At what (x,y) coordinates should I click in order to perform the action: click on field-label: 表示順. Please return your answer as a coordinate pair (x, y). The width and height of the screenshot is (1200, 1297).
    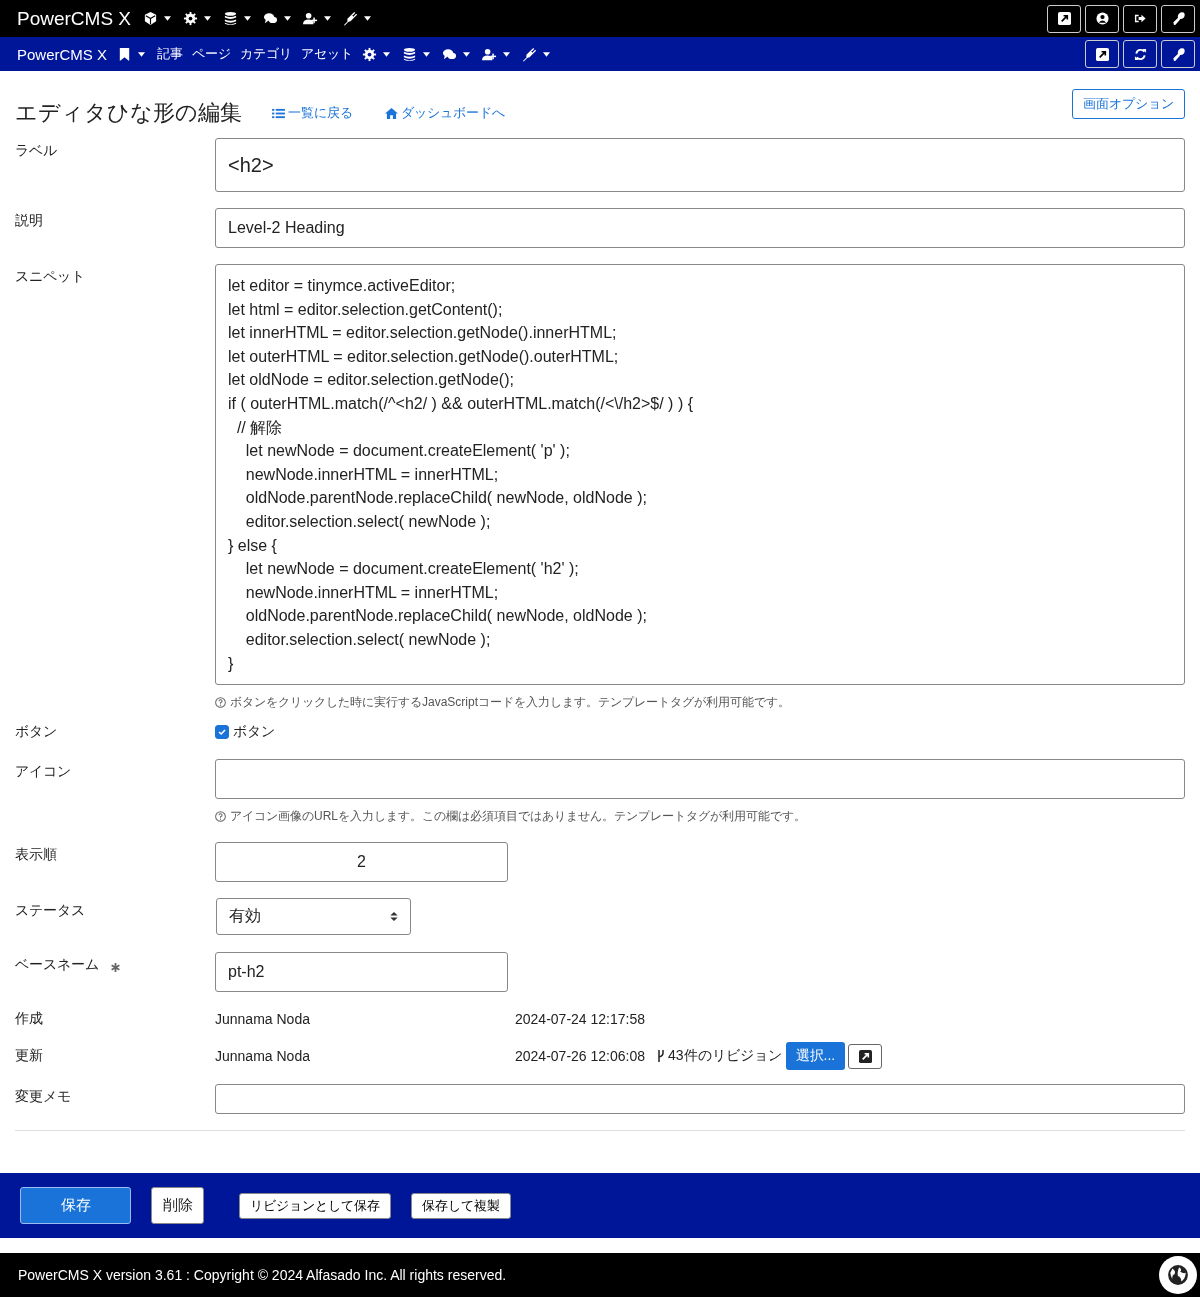
    Looking at the image, I should click on (36, 854).